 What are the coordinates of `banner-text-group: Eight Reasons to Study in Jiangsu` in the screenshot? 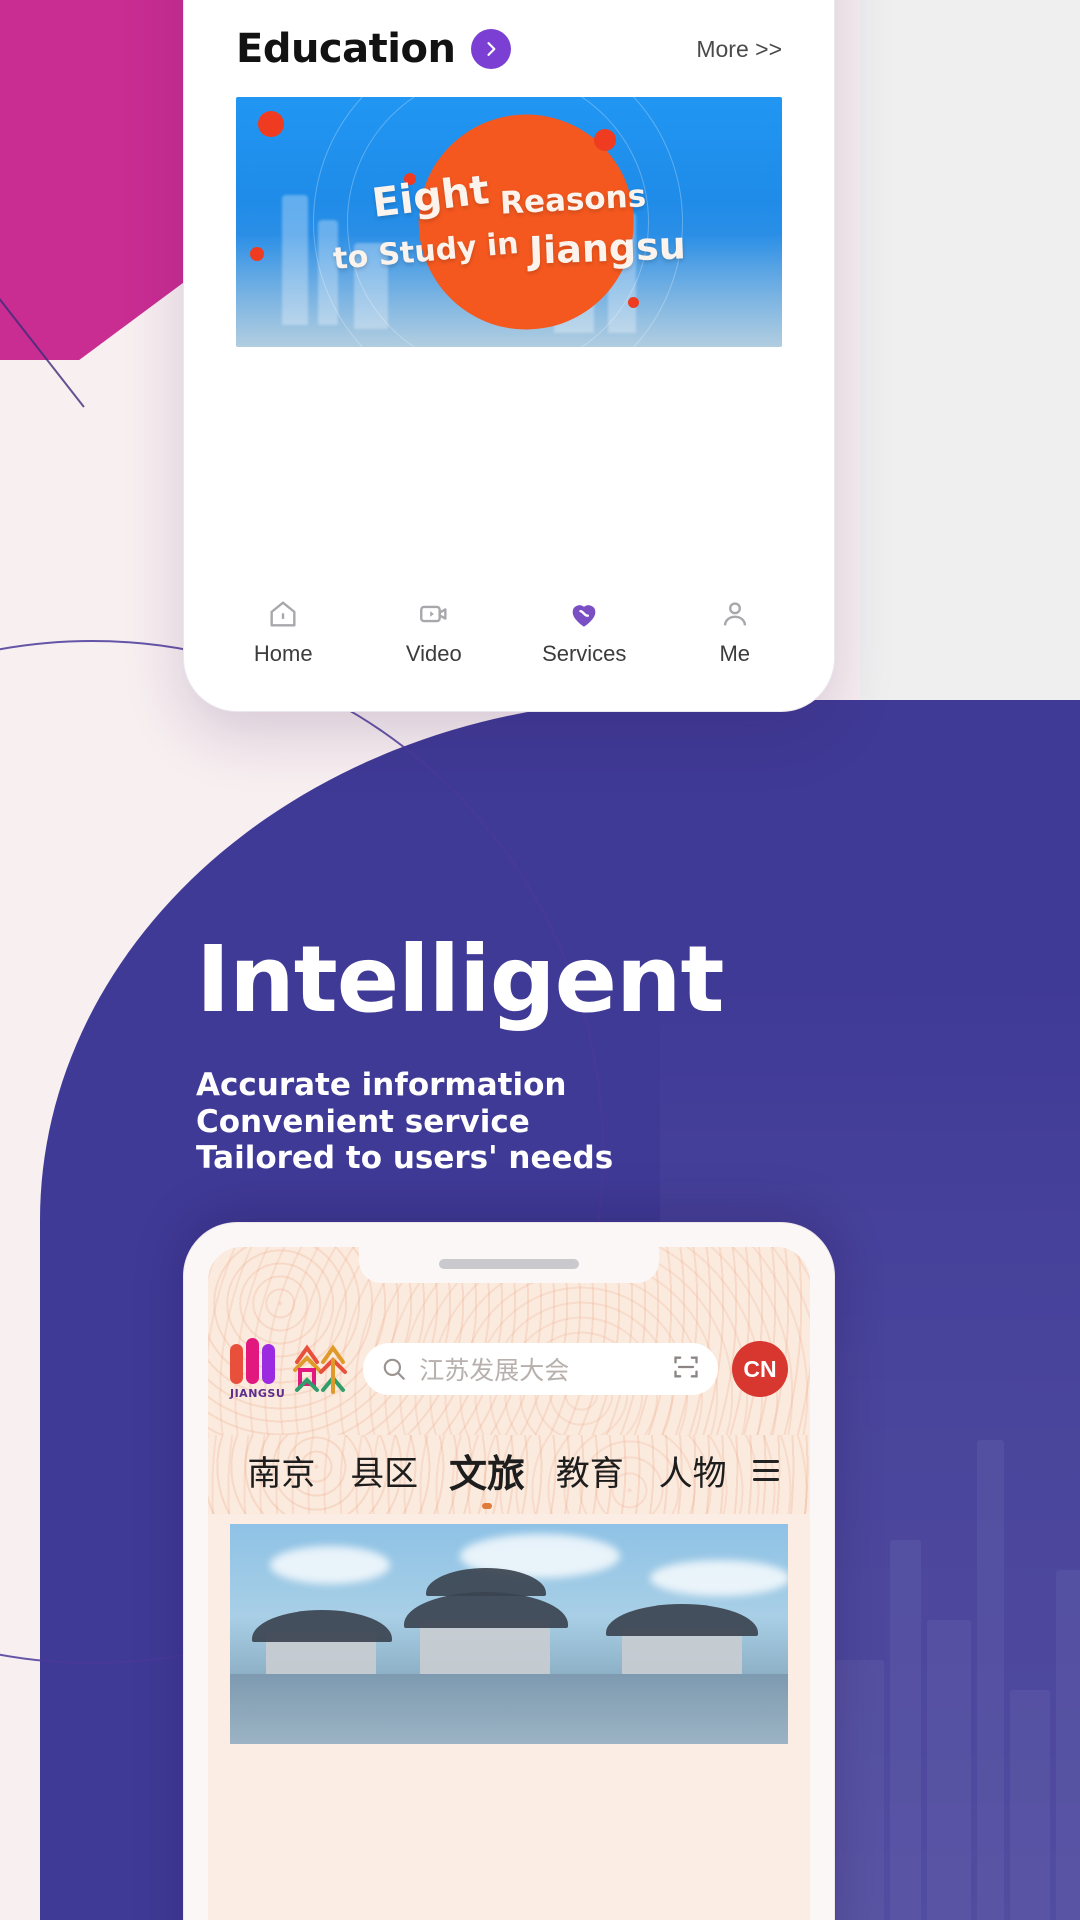 It's located at (509, 222).